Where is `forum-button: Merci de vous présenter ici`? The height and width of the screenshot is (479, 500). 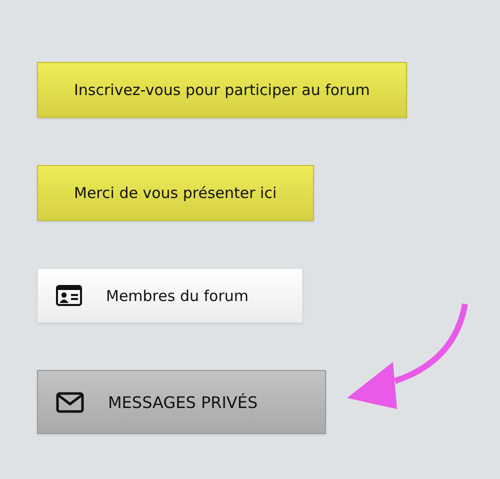
forum-button: Merci de vous présenter ici is located at coordinates (175, 193).